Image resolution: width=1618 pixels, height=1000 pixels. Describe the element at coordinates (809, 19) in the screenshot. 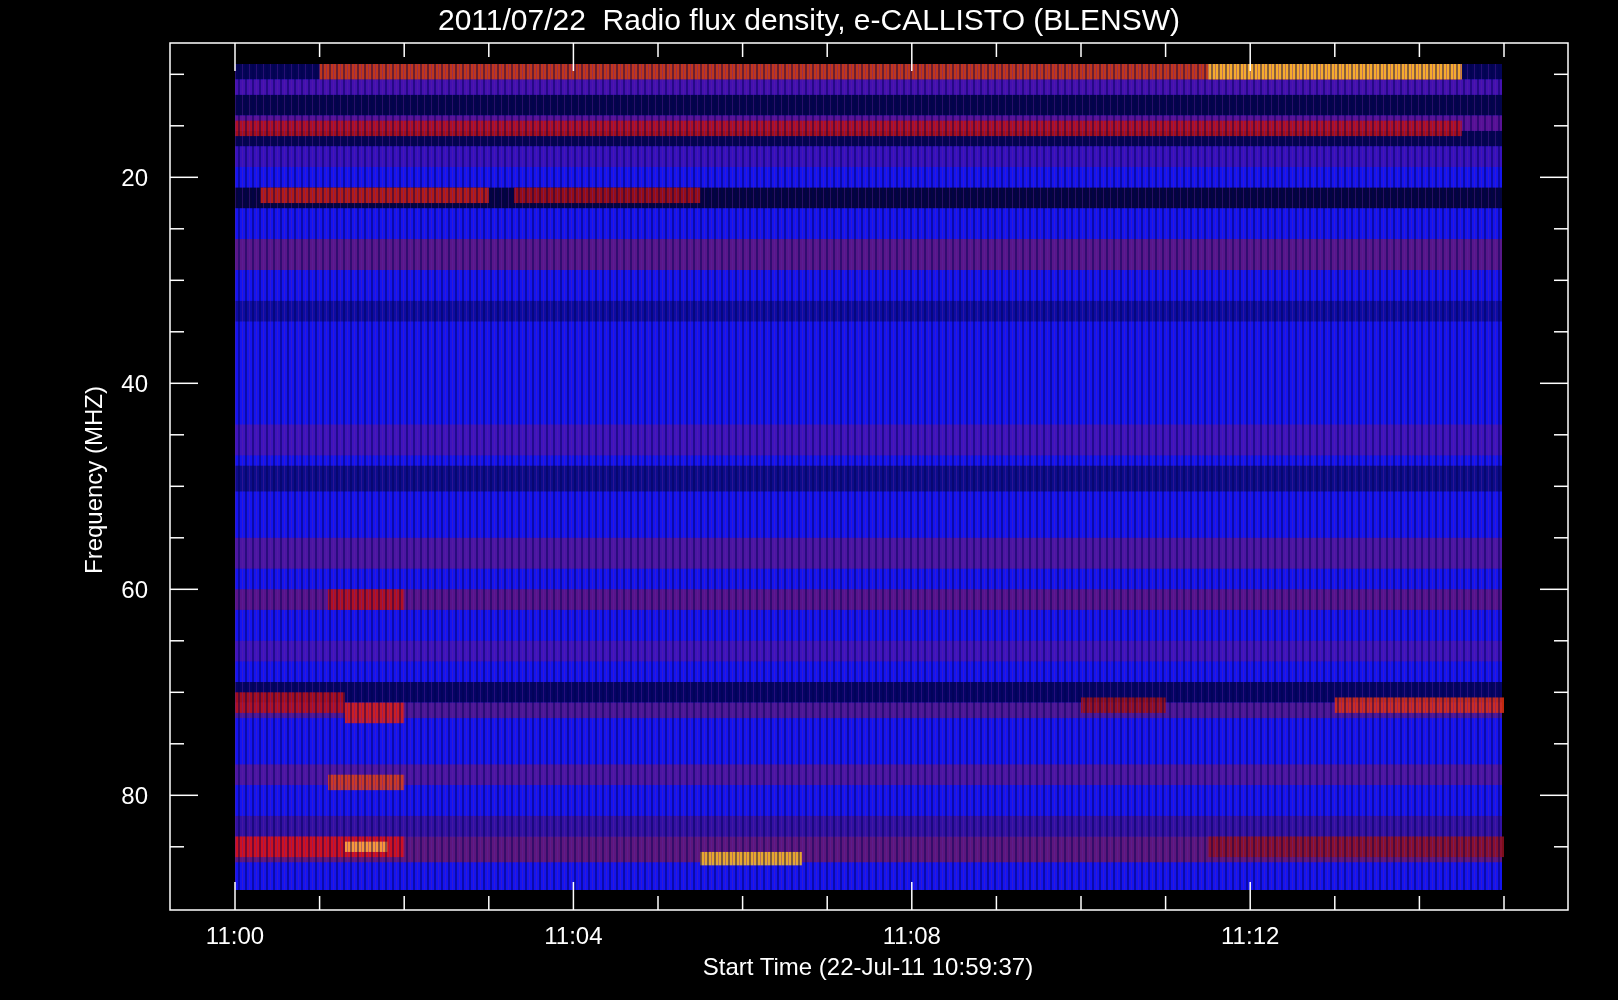

I see `chart-title: 2011/07/22 Radio flux density, e-CALLISTO (BLENSW)` at that location.